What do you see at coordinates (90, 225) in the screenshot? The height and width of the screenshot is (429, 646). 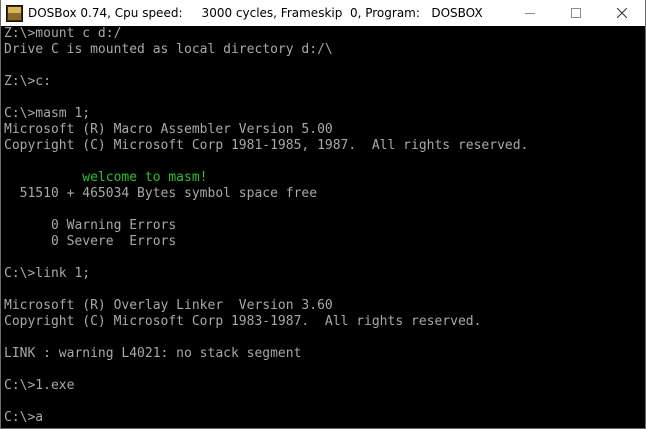 I see `terminal-line: 0 Warning Errors` at bounding box center [90, 225].